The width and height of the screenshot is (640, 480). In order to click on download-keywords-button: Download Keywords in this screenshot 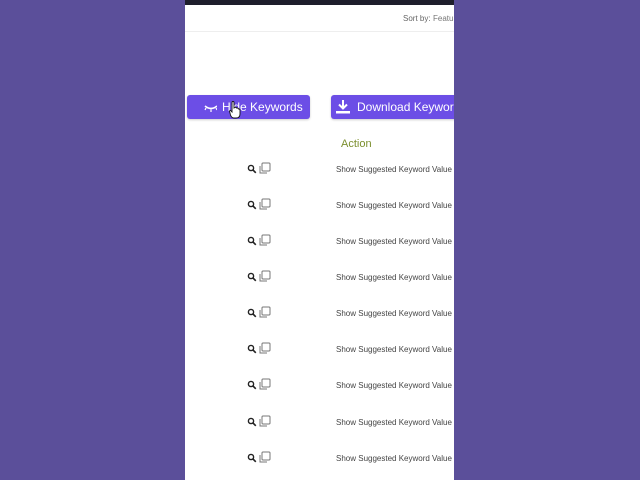, I will do `click(392, 107)`.